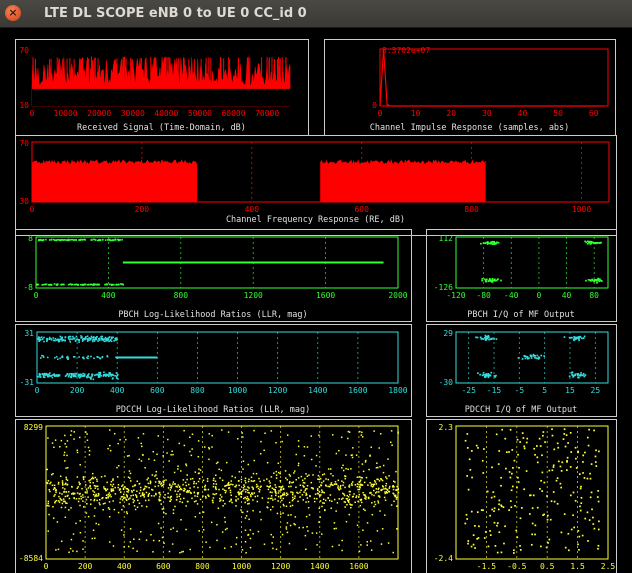  Describe the element at coordinates (380, 113) in the screenshot. I see `xtick-label: 0` at that location.